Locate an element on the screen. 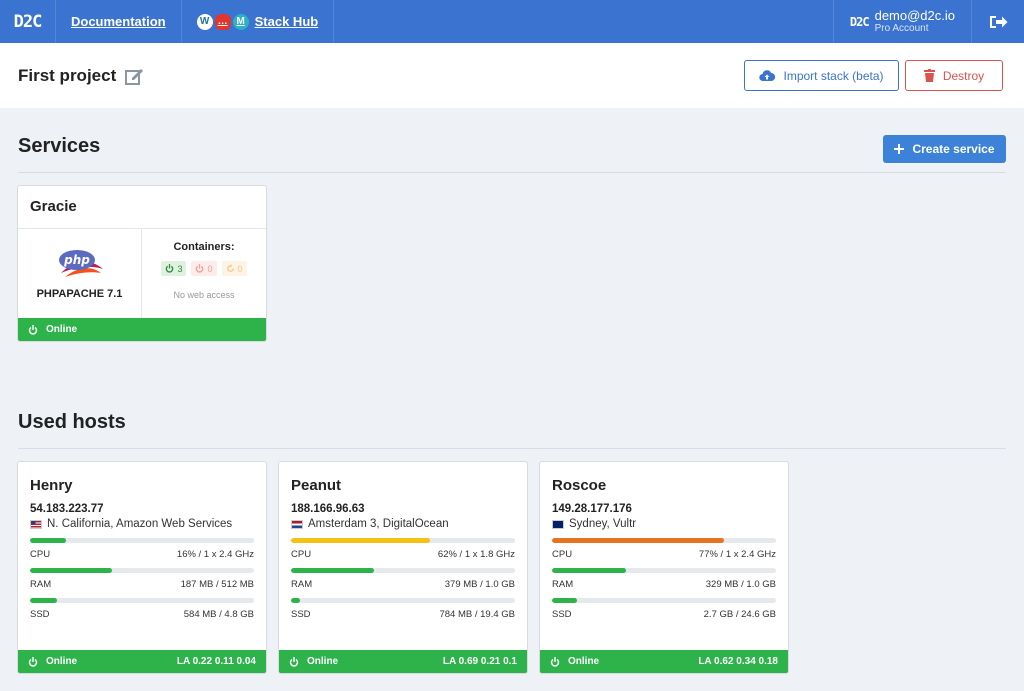 This screenshot has height=691, width=1024. host-name: Henry is located at coordinates (51, 485).